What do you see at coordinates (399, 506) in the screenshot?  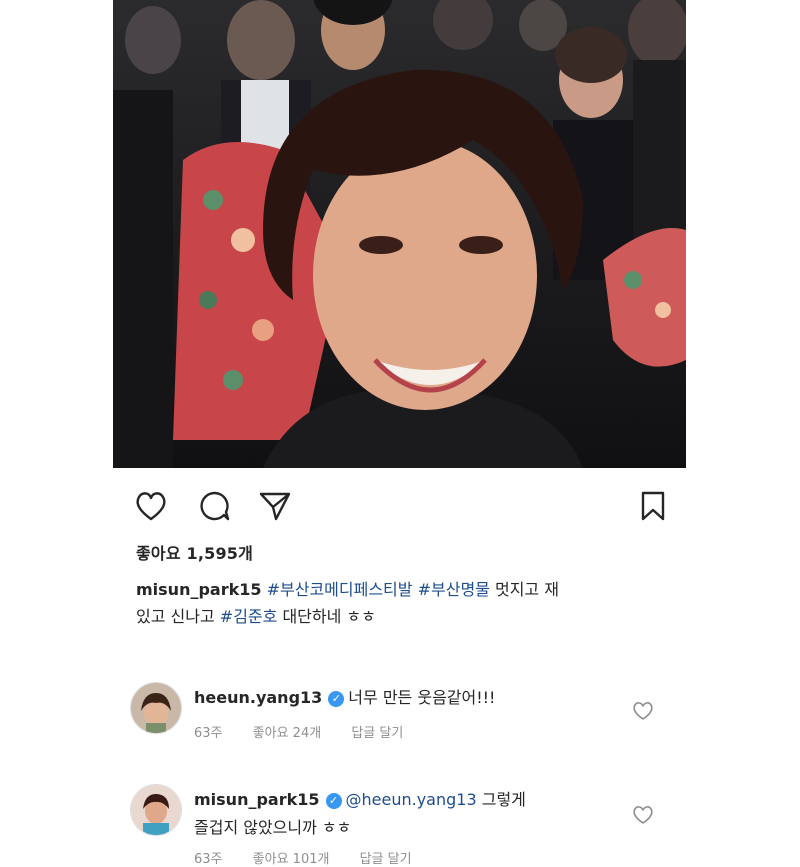 I see `post-action-bar` at bounding box center [399, 506].